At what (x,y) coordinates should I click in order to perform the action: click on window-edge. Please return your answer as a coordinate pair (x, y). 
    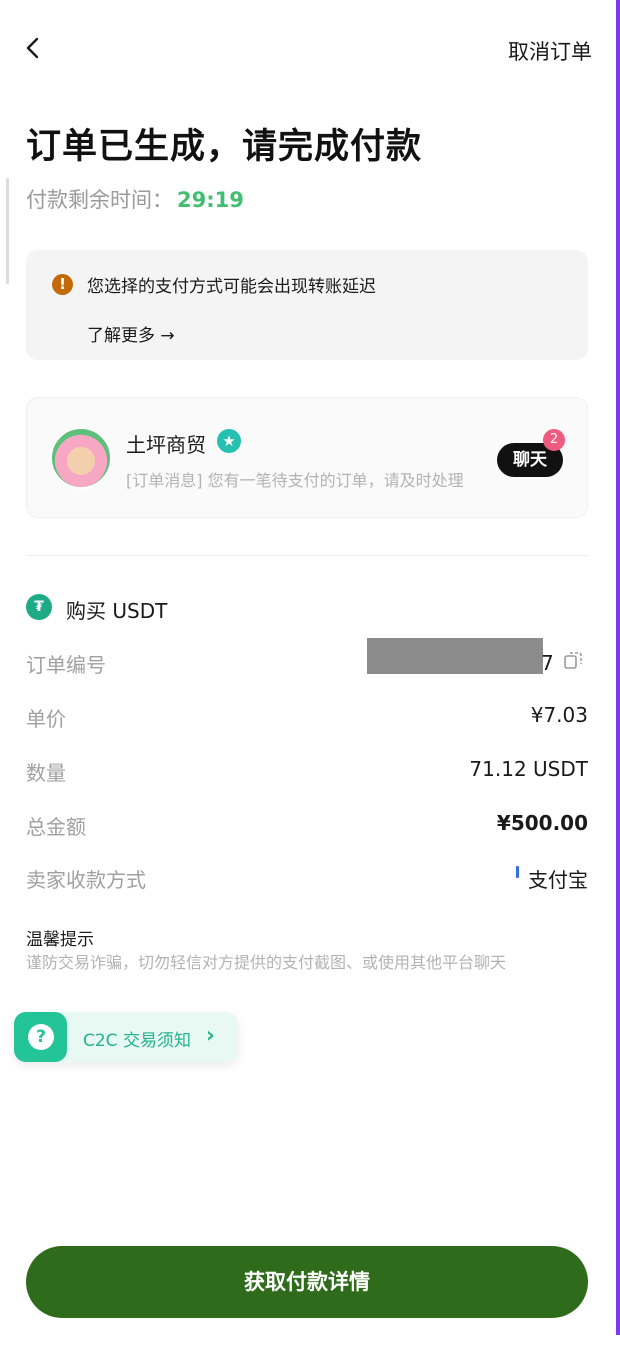
    Looking at the image, I should click on (618, 667).